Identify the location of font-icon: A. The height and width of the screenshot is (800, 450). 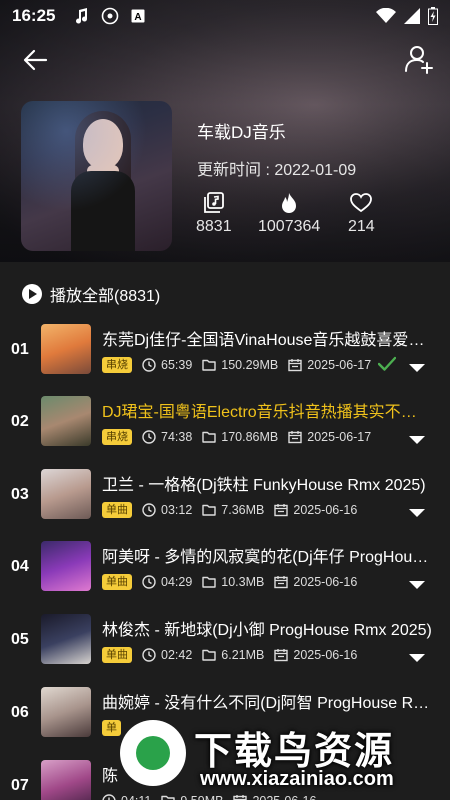
(138, 16).